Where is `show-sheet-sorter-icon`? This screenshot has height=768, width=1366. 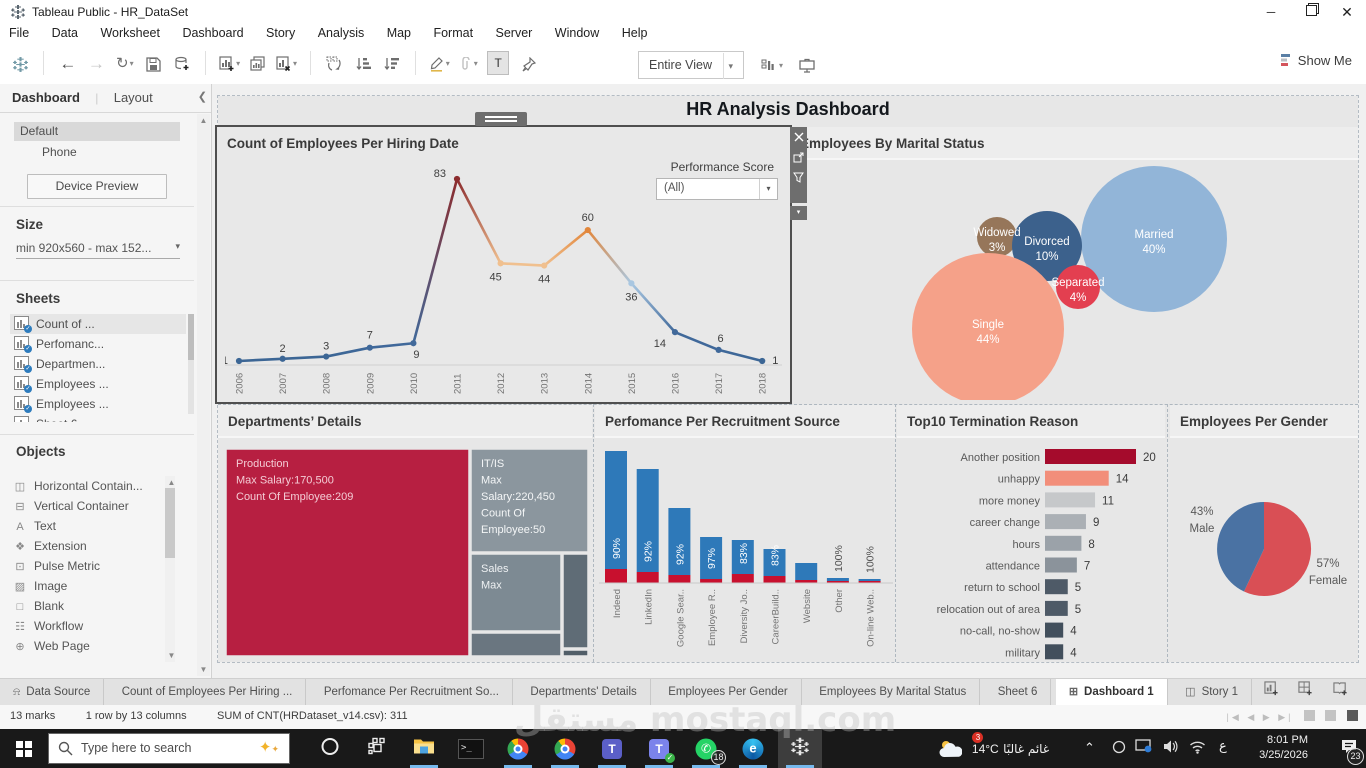 show-sheet-sorter-icon is located at coordinates (1352, 715).